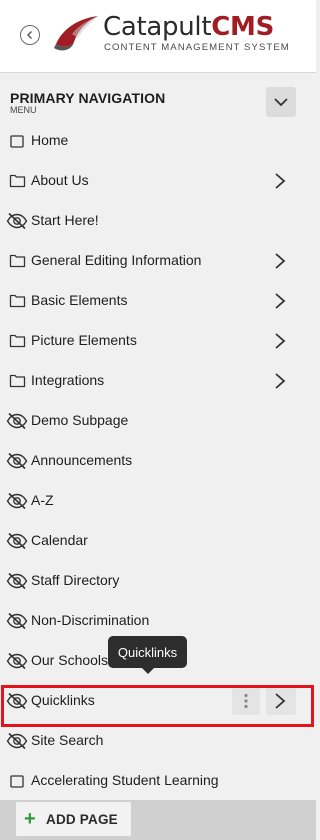 This screenshot has height=840, width=320. Describe the element at coordinates (158, 701) in the screenshot. I see `nav-item: Quicklinks` at that location.